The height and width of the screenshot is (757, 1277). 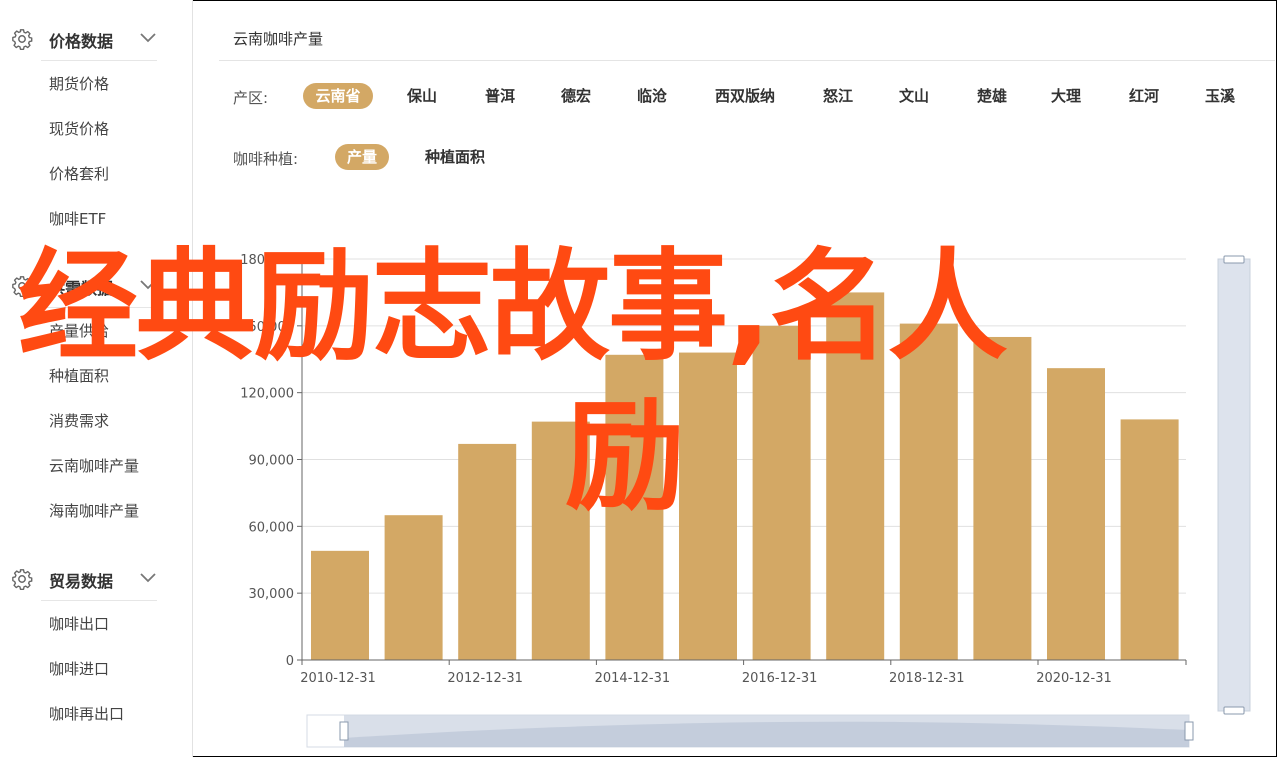 I want to click on slider-handle-bottom, so click(x=1234, y=710).